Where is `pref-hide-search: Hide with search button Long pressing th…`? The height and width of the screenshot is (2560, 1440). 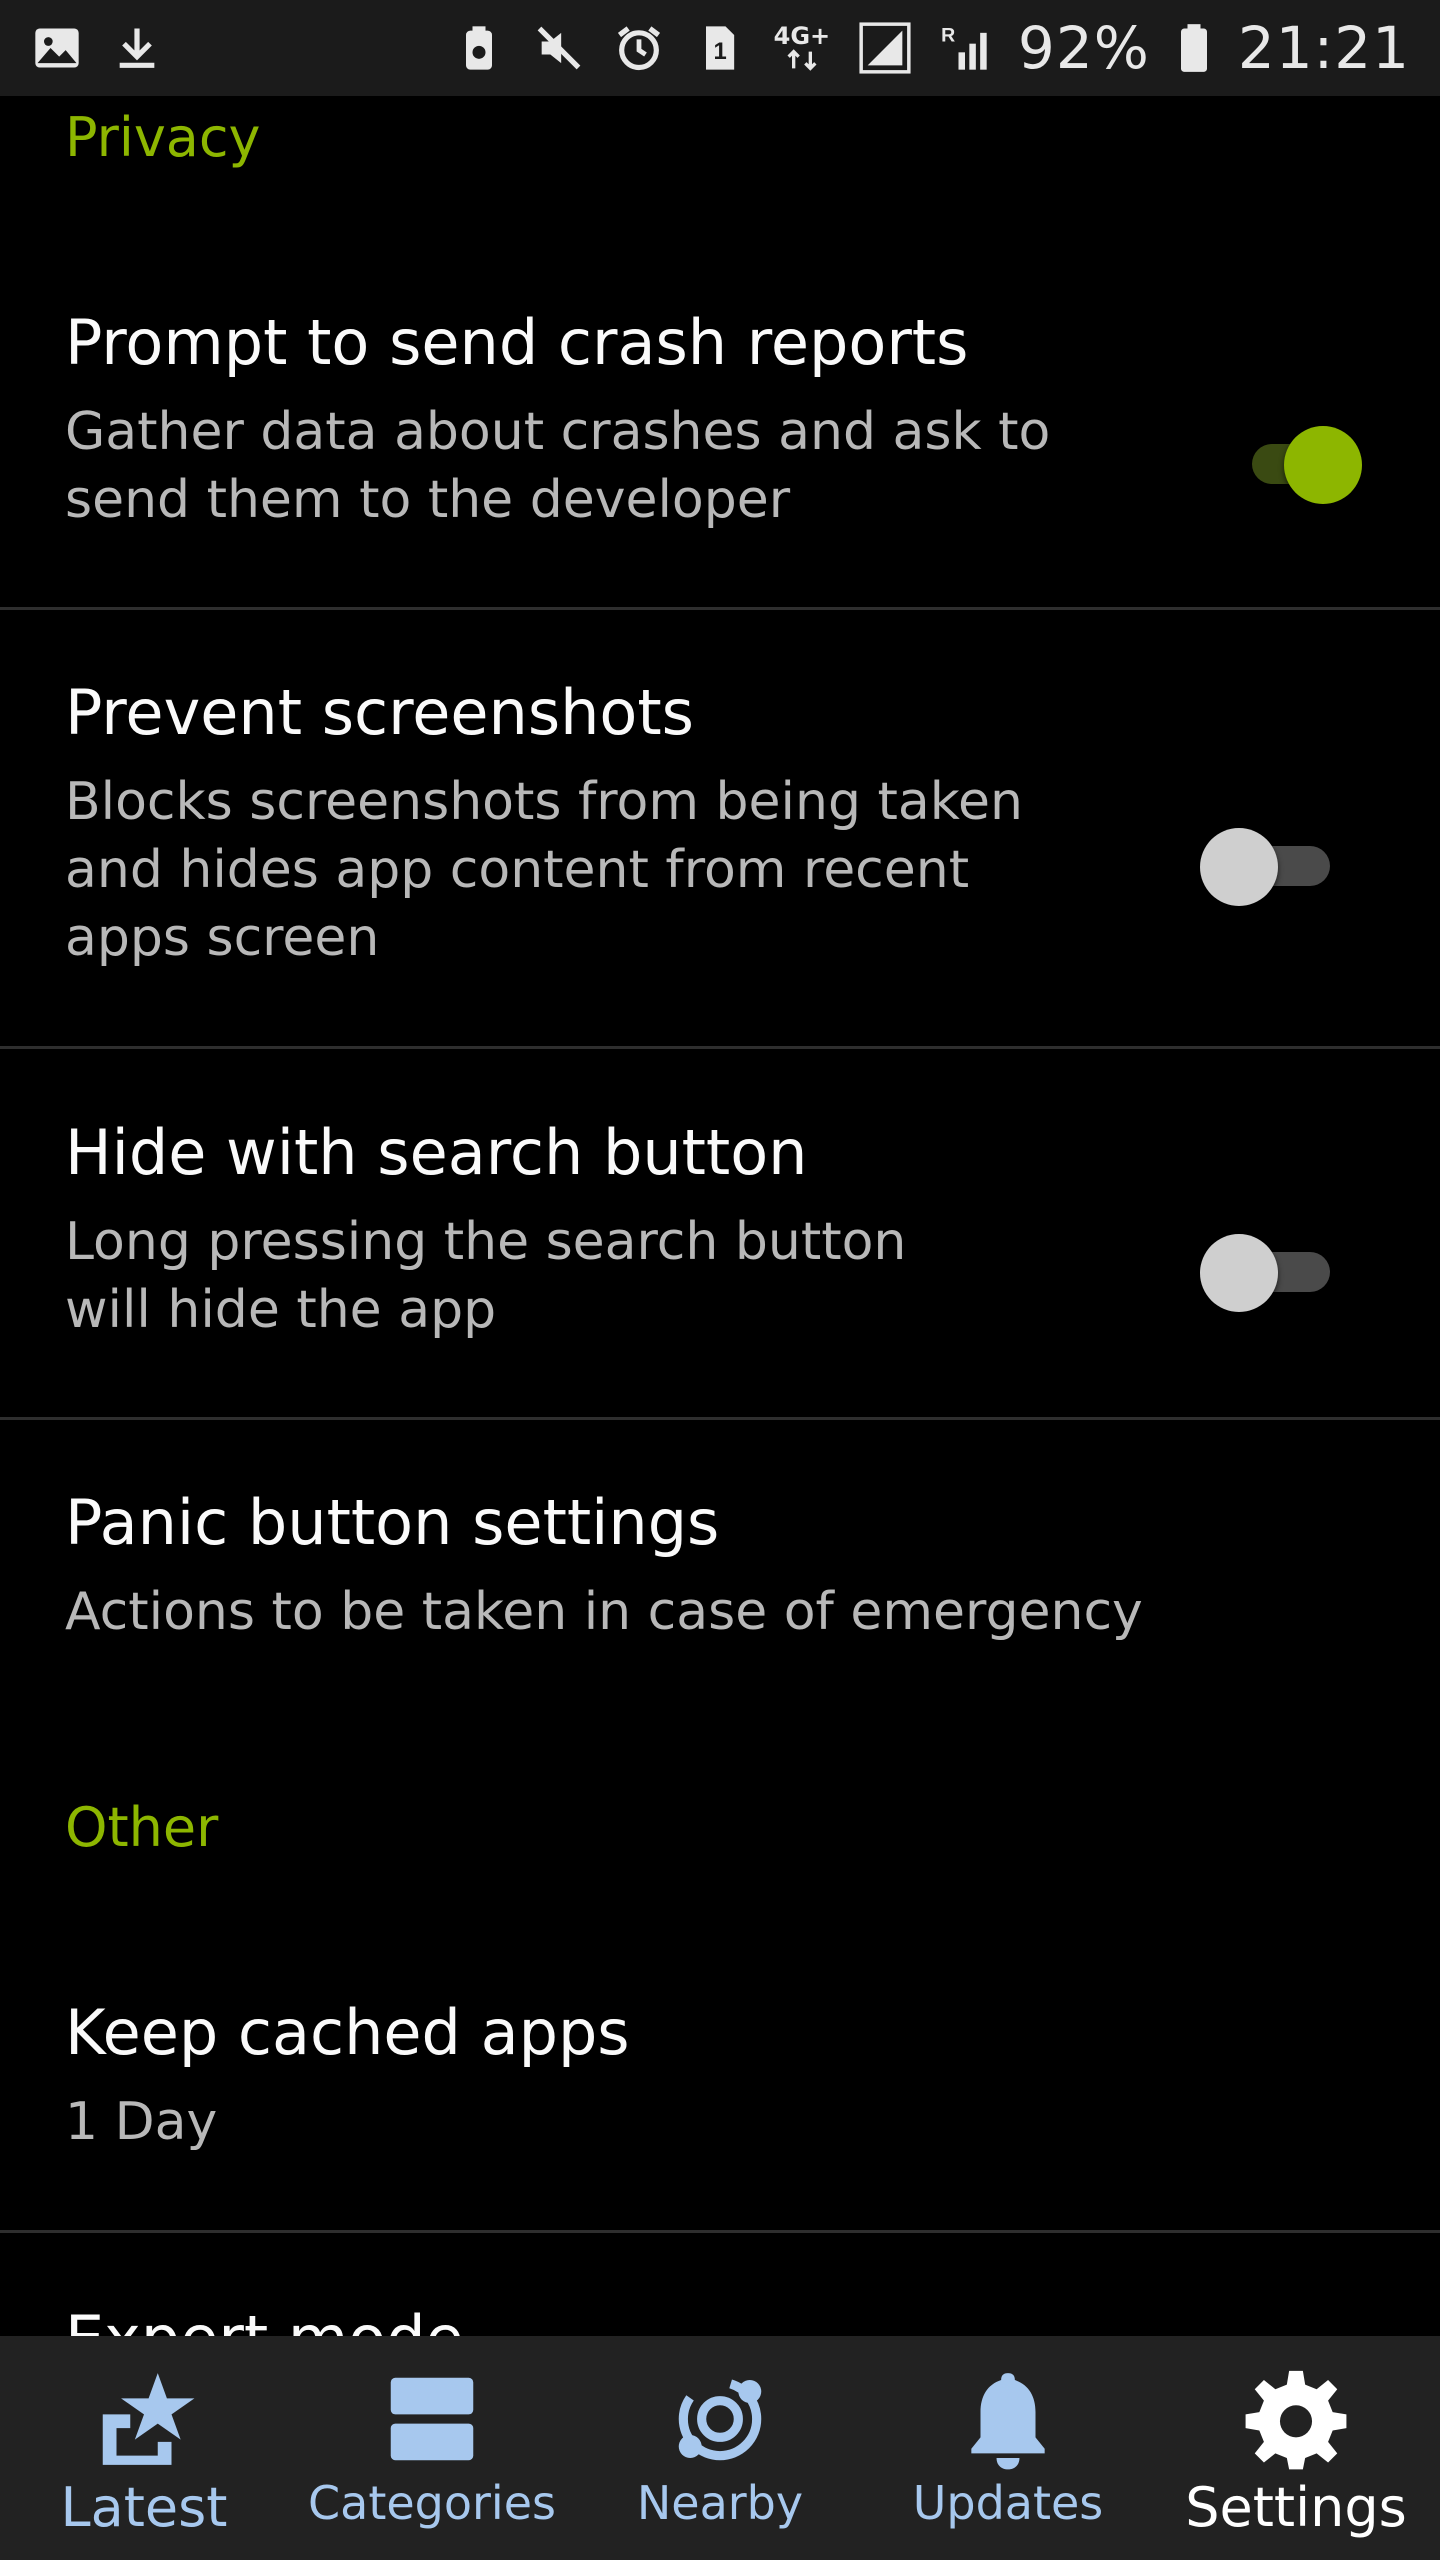 pref-hide-search: Hide with search button Long pressing th… is located at coordinates (720, 1286).